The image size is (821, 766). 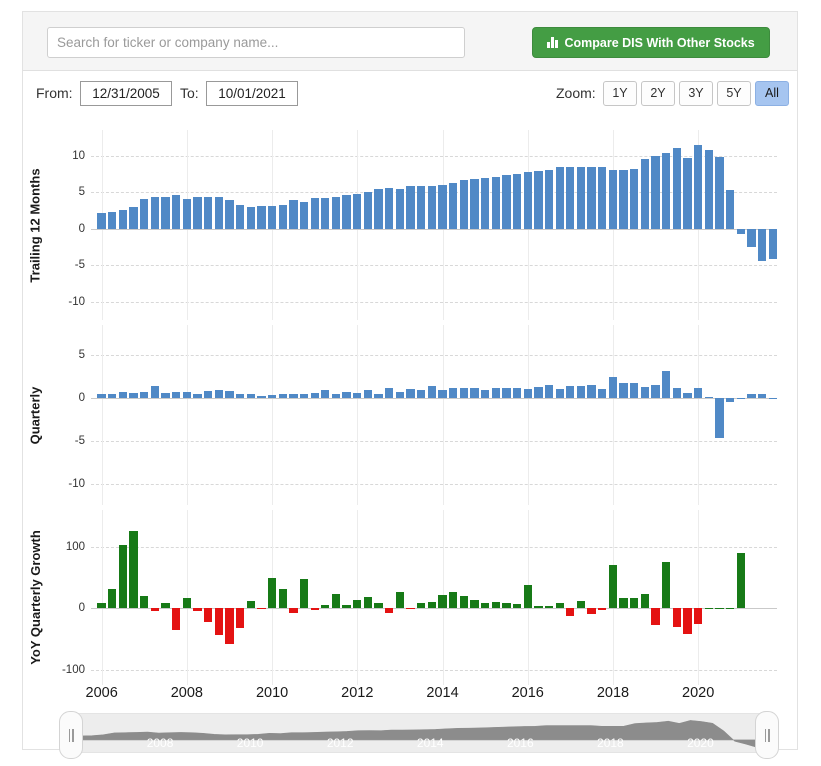 What do you see at coordinates (651, 42) in the screenshot?
I see `compare-button: Compare DIS With Other Stocks` at bounding box center [651, 42].